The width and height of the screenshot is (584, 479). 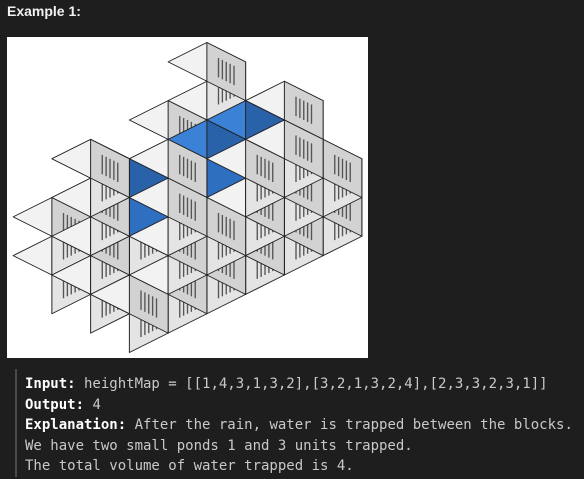 I want to click on input-label: Input:, so click(x=50, y=384).